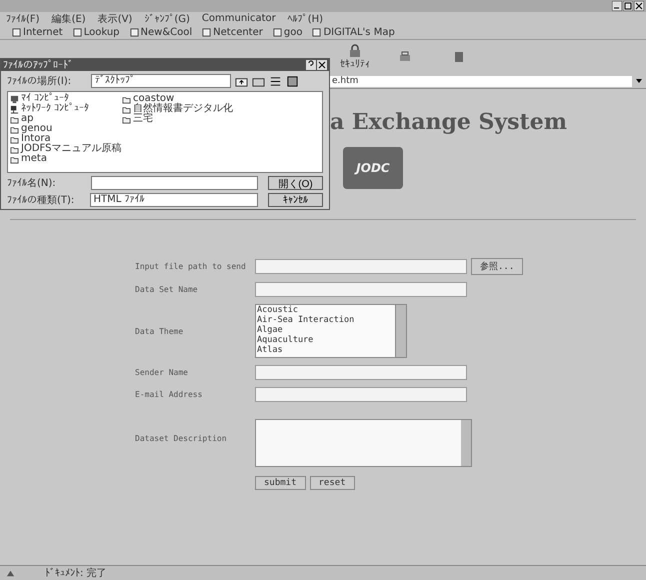 The height and width of the screenshot is (580, 646). Describe the element at coordinates (174, 200) in the screenshot. I see `file-type-dropdown: HTML ﾌｧｲﾙ` at that location.